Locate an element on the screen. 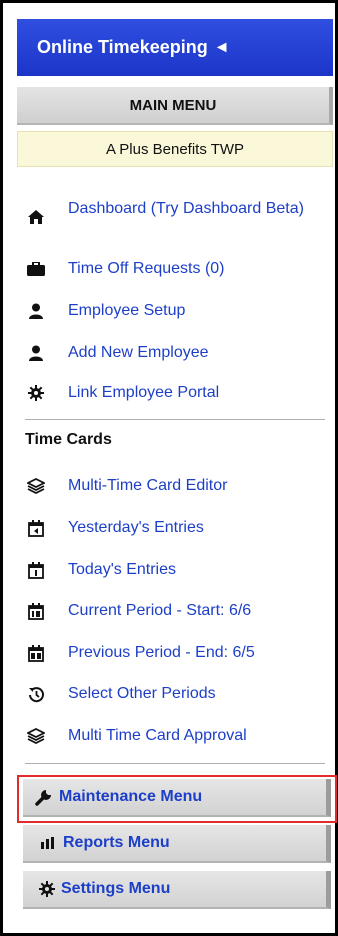 This screenshot has width=338, height=936. history-icon is located at coordinates (36, 694).